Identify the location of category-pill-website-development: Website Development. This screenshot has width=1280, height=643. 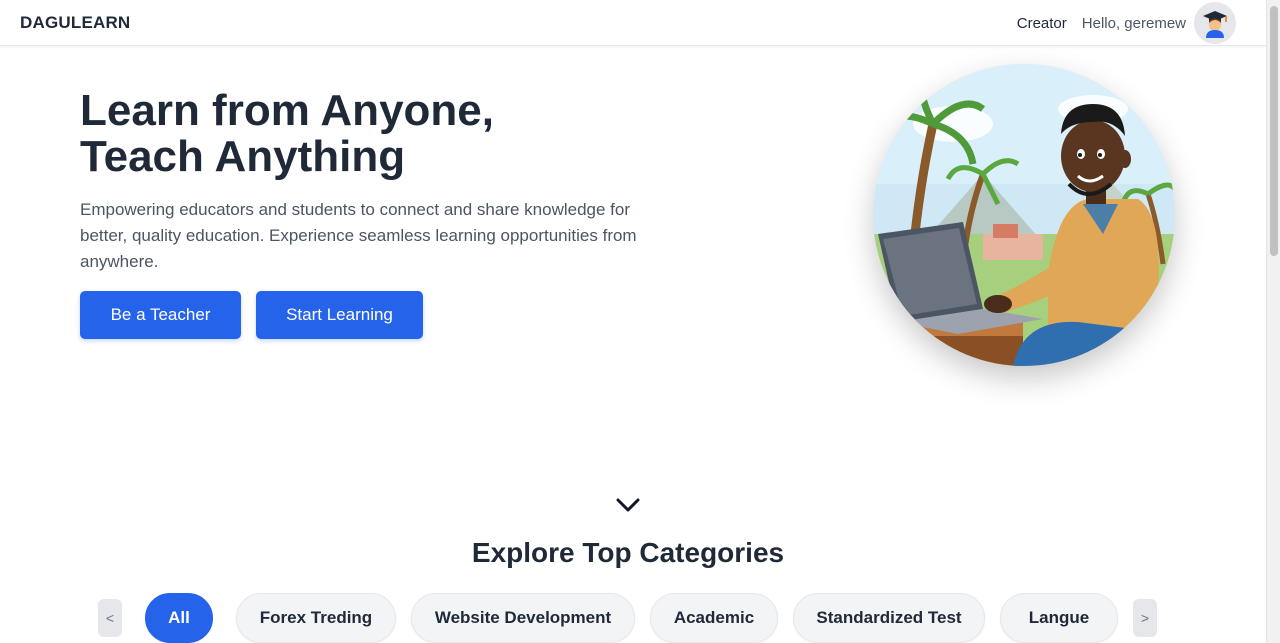
(523, 618).